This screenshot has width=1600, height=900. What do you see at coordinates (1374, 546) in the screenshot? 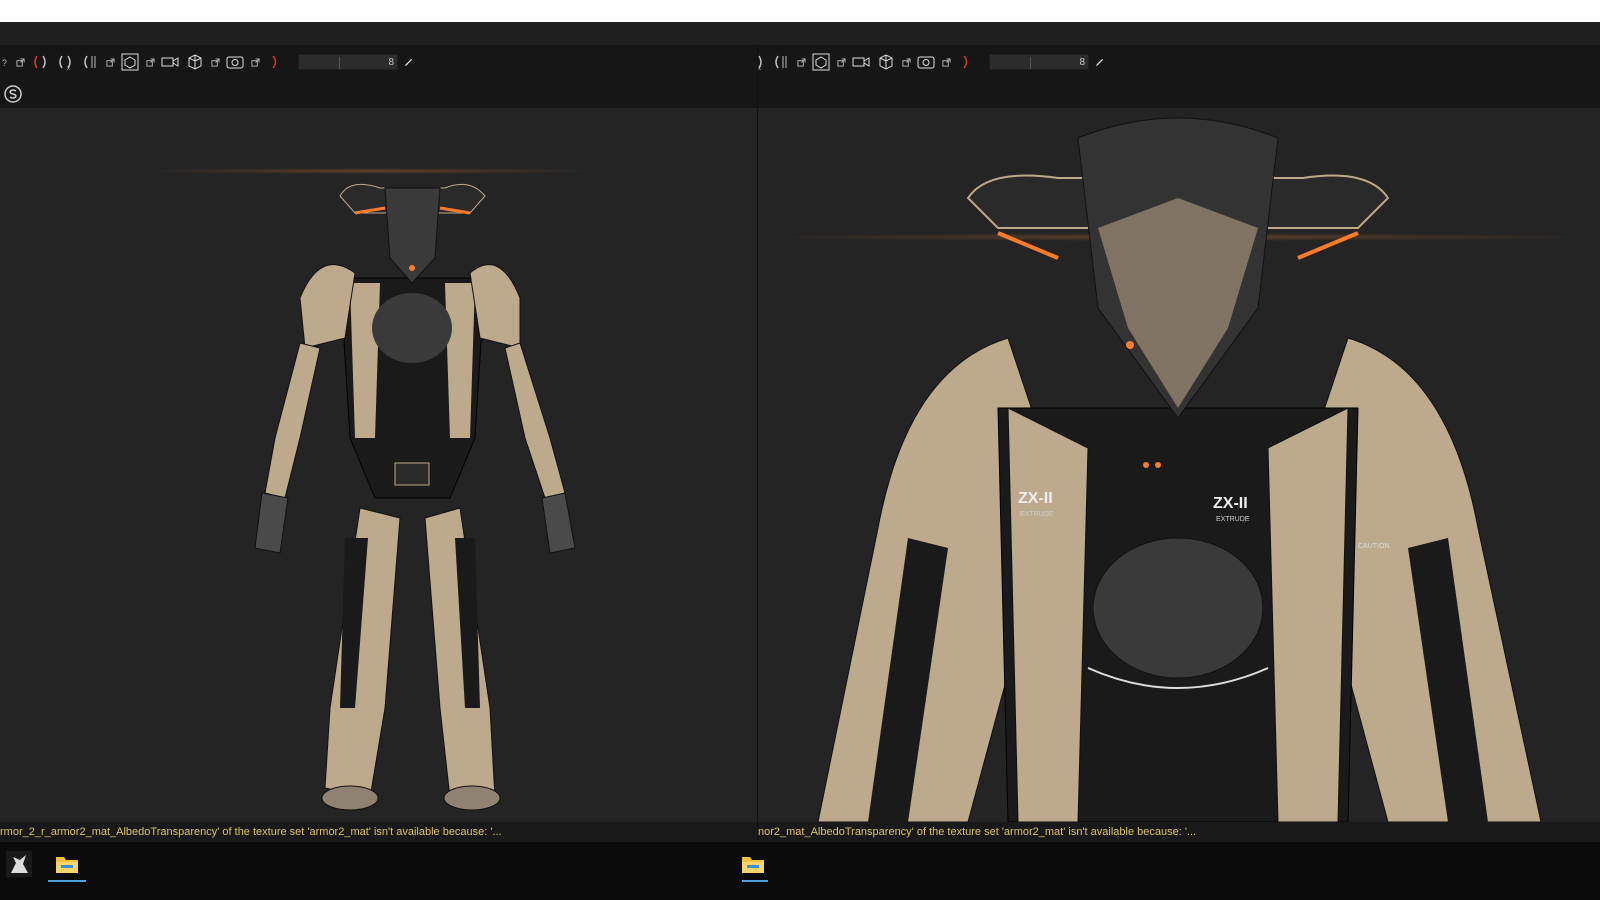
I see `caution-label: CAUTION` at bounding box center [1374, 546].